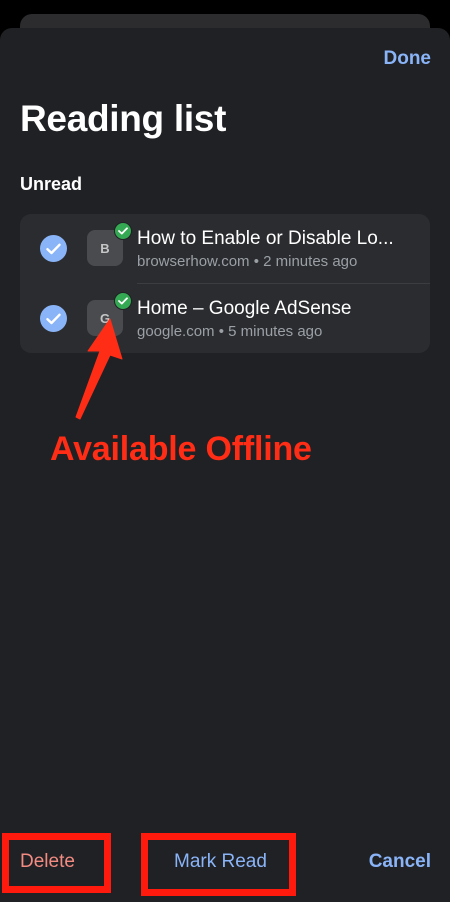 The width and height of the screenshot is (450, 902). What do you see at coordinates (51, 184) in the screenshot?
I see `section-label-unread: Unread` at bounding box center [51, 184].